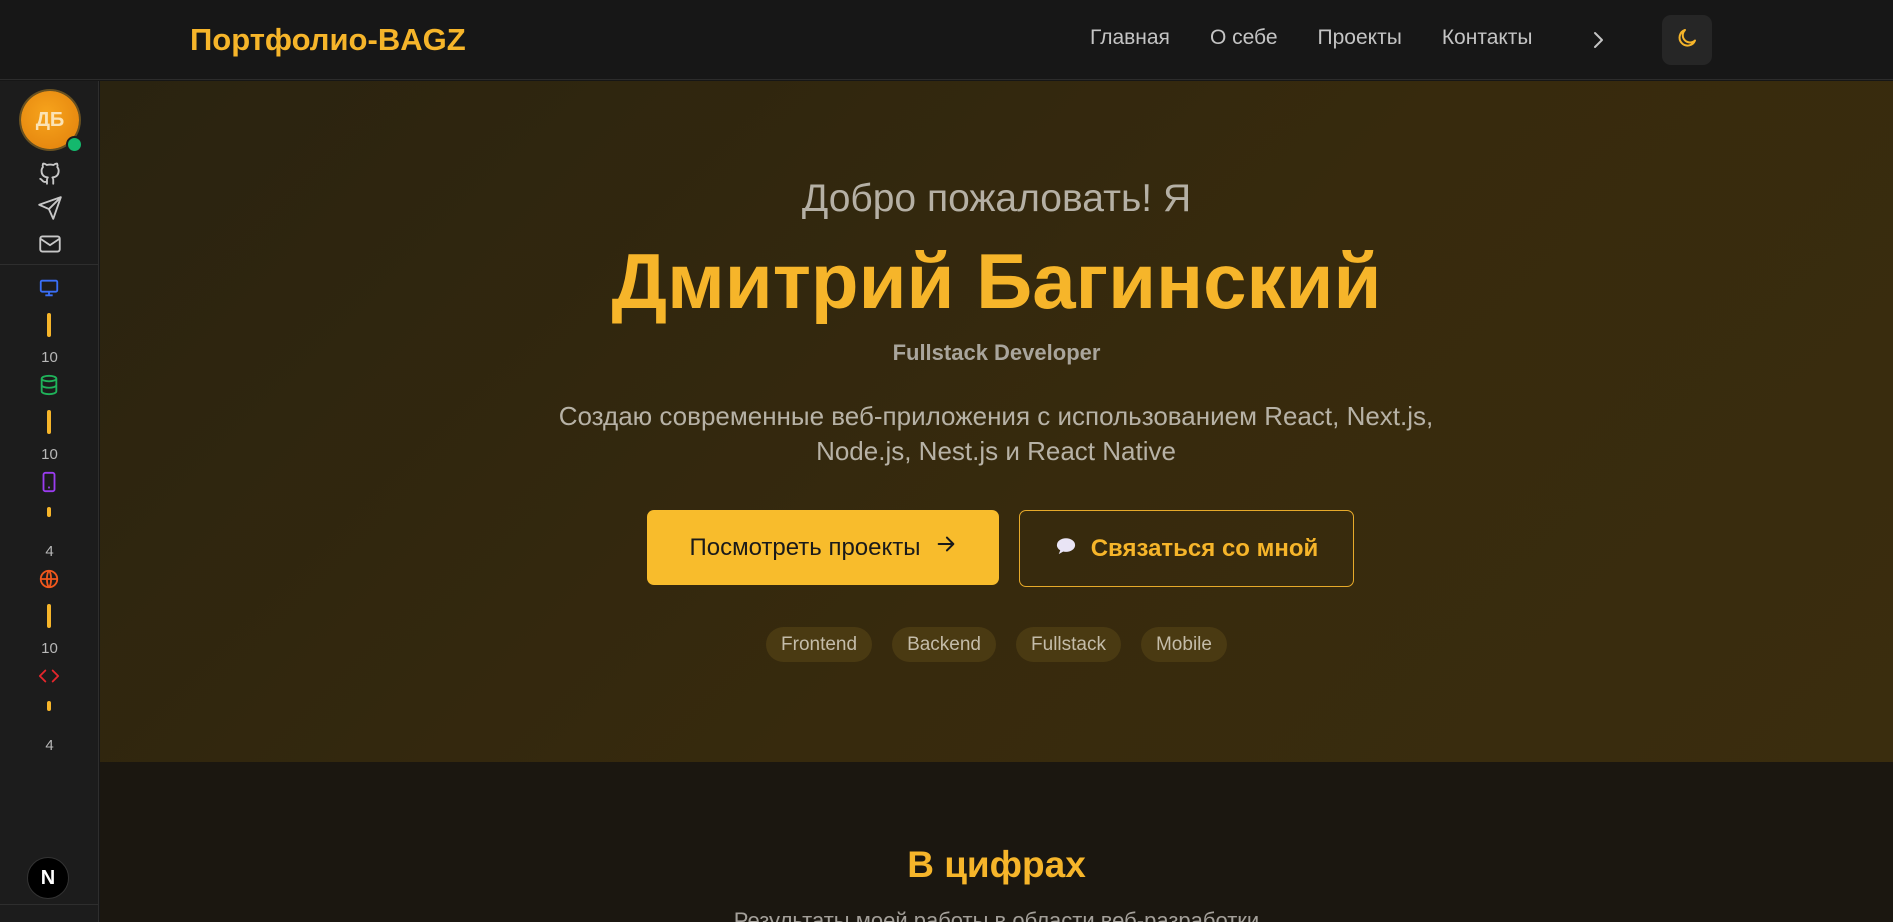 This screenshot has height=922, width=1893. I want to click on stats-title: В цифрах, so click(996, 864).